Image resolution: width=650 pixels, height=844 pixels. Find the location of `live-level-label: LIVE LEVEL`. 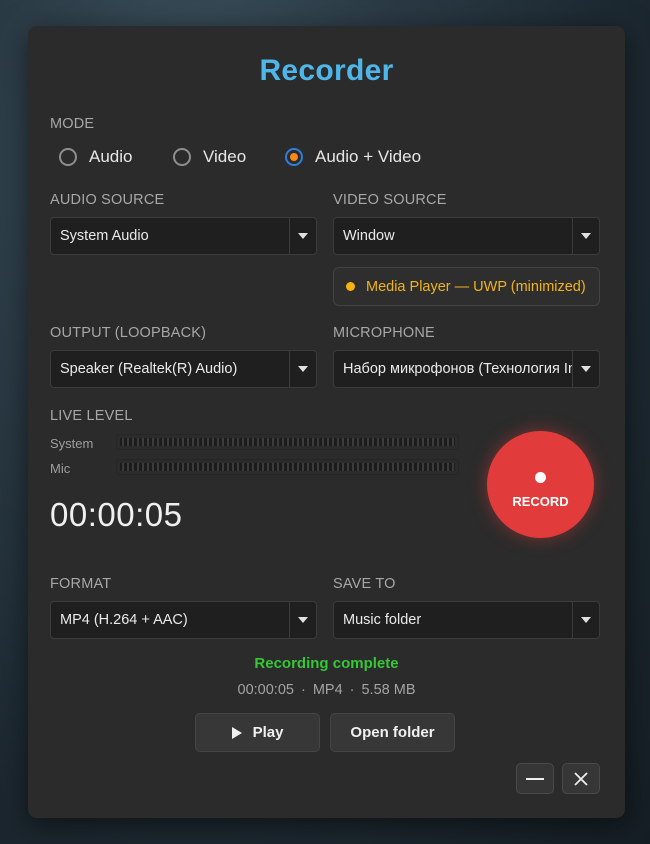

live-level-label: LIVE LEVEL is located at coordinates (91, 416).